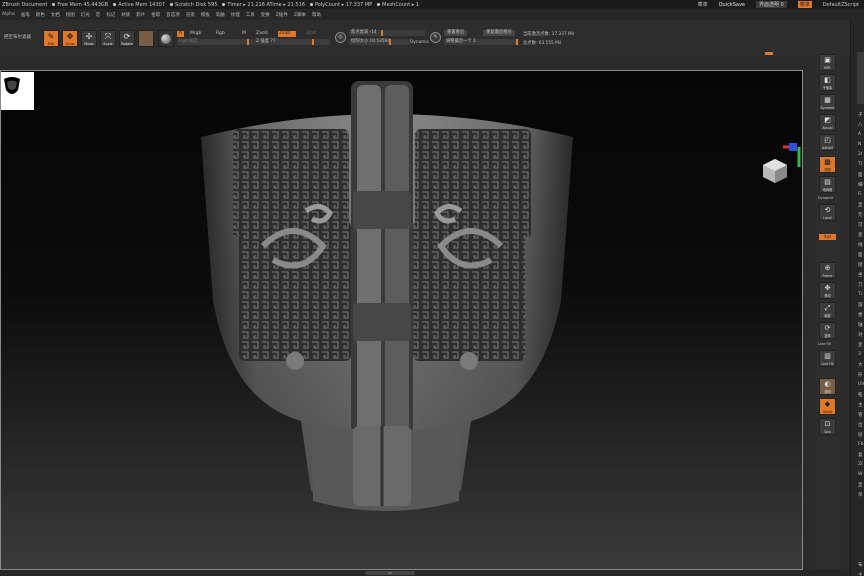 The image size is (864, 576). I want to click on menu-item: 颜色, so click(40, 15).